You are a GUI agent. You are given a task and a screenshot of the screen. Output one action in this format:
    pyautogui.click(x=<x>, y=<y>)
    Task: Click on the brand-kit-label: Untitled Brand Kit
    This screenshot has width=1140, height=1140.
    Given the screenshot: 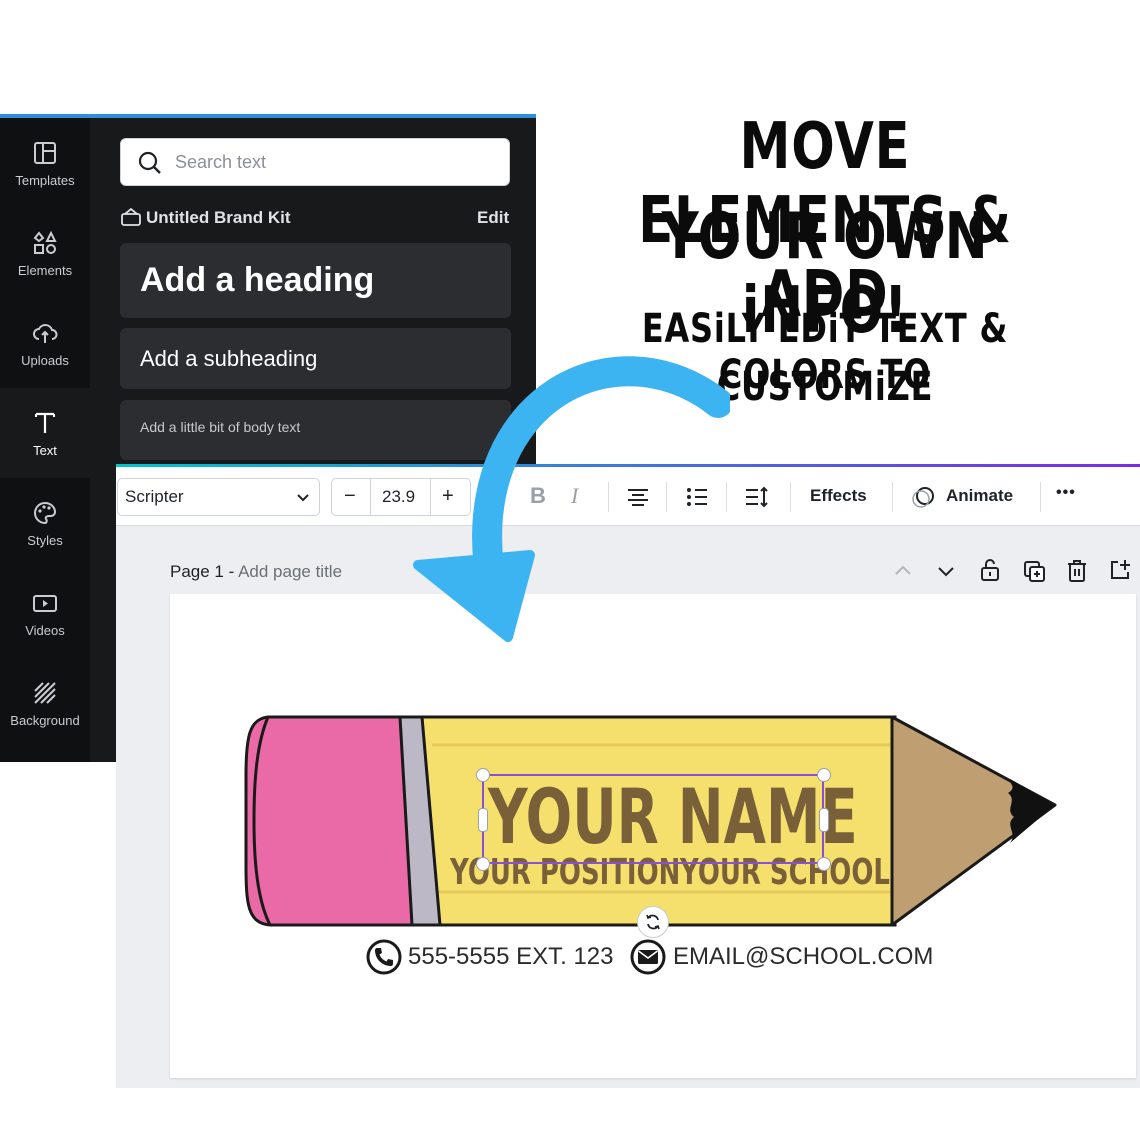 What is the action you would take?
    pyautogui.click(x=218, y=217)
    